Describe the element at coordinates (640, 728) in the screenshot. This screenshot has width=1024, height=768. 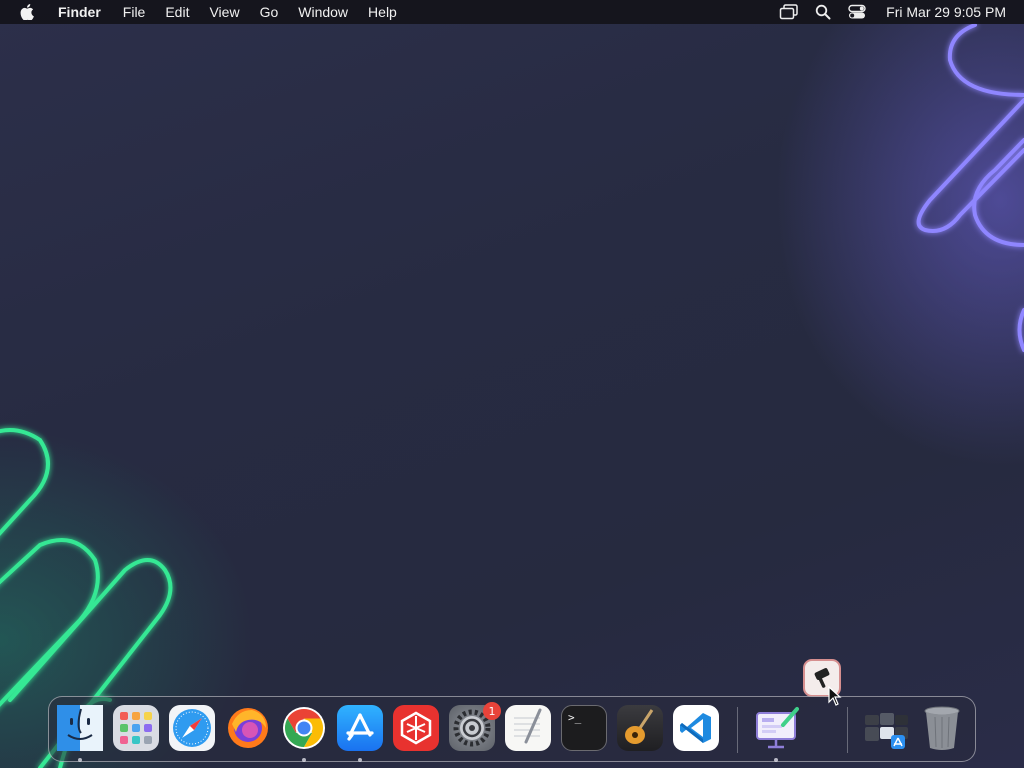
I see `garageband-icon` at that location.